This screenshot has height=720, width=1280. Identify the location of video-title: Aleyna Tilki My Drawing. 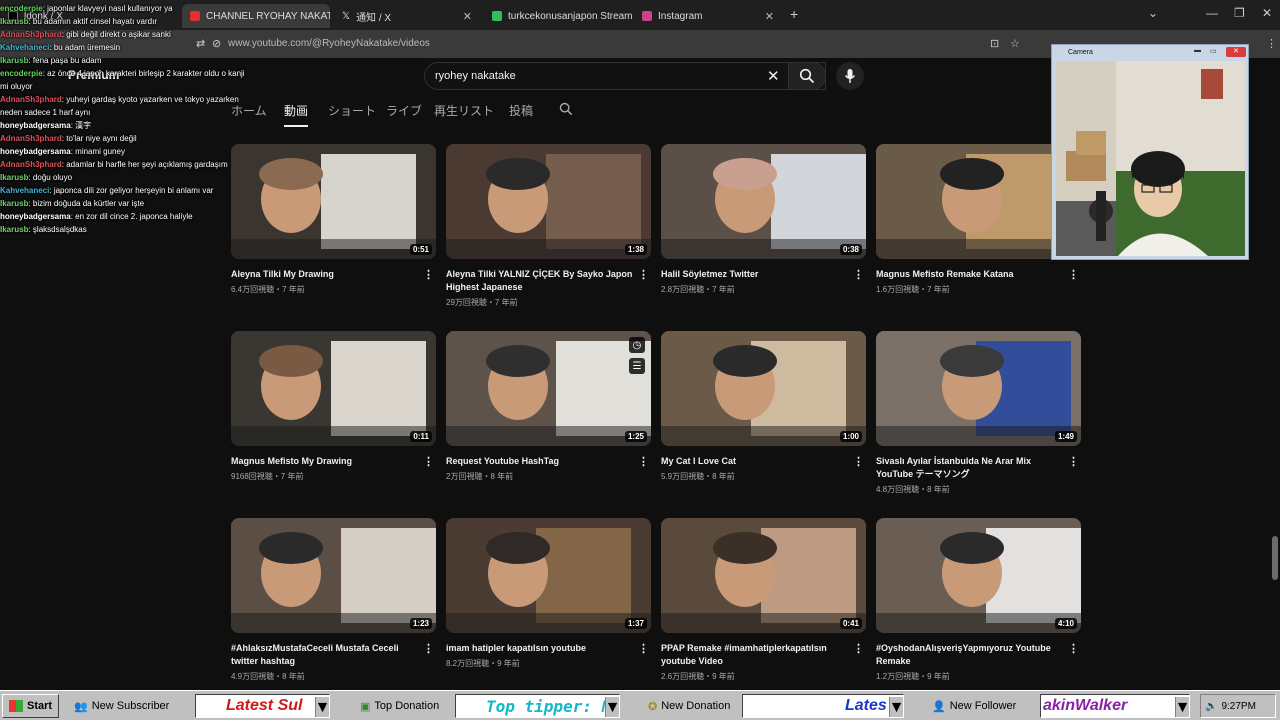
(326, 274).